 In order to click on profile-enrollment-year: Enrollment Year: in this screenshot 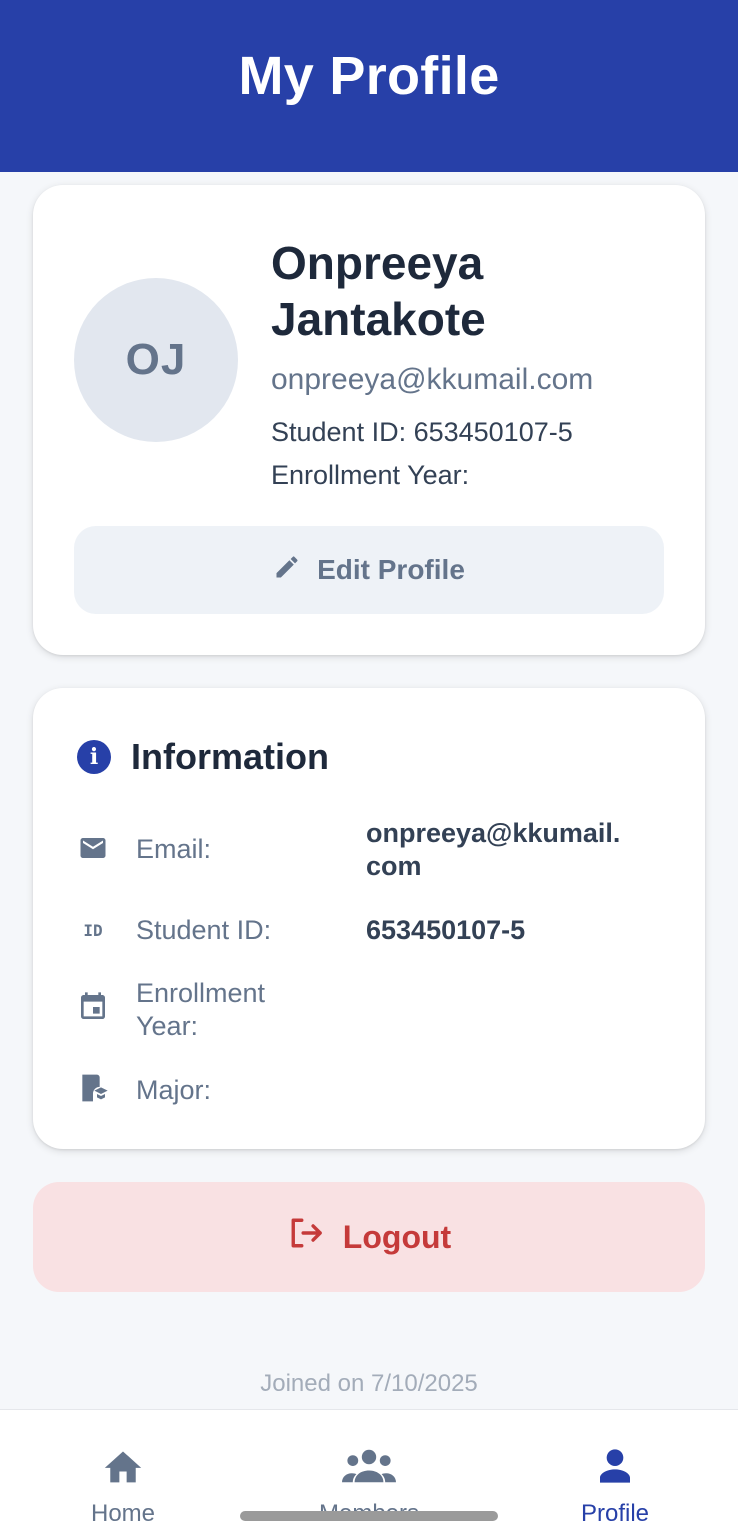, I will do `click(370, 475)`.